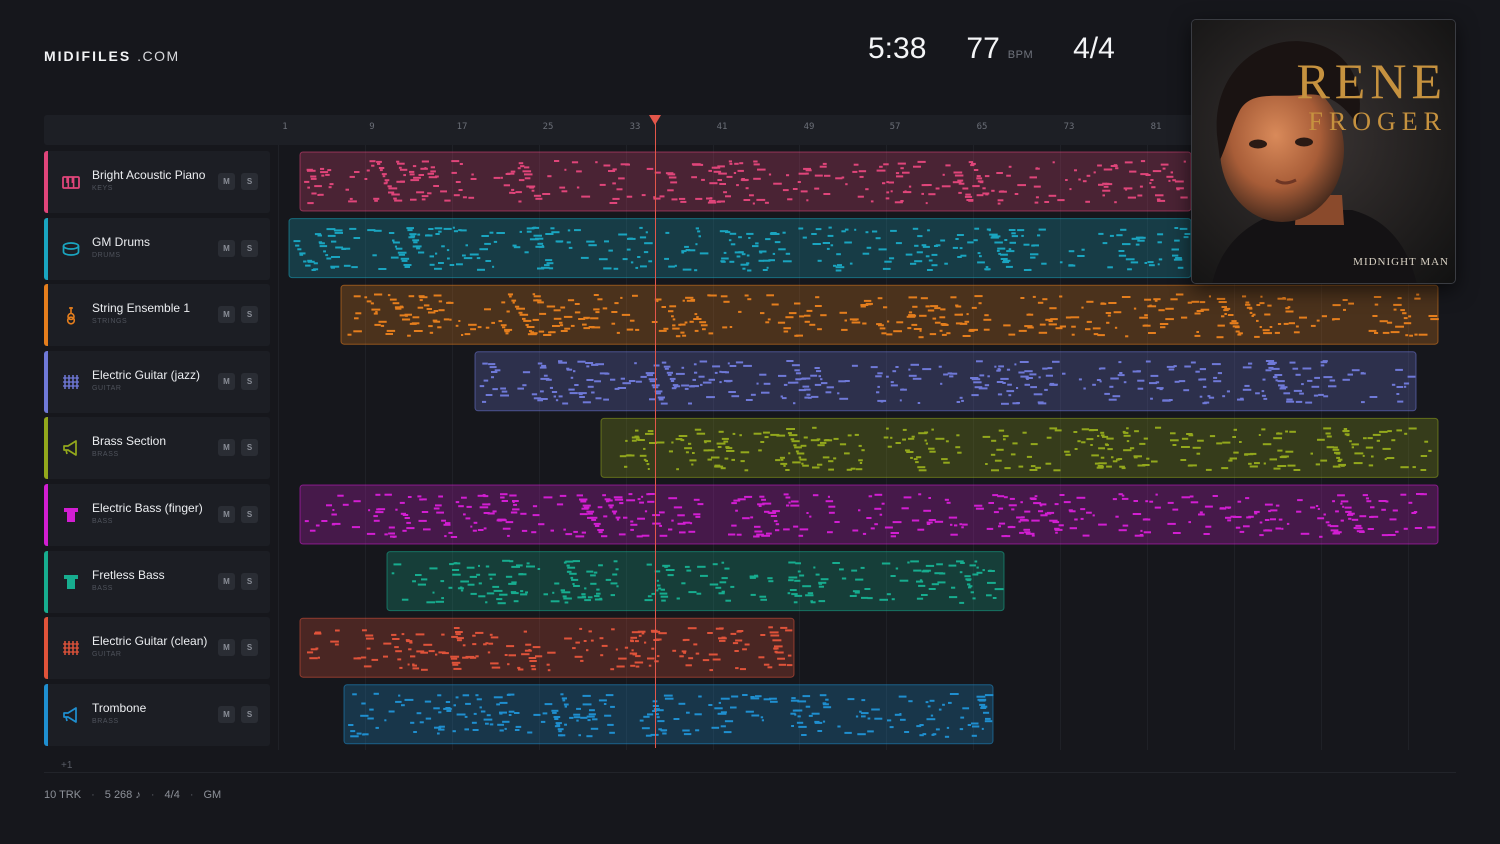 The width and height of the screenshot is (1500, 844). I want to click on track-header: Brass Section BRASS M S, so click(157, 448).